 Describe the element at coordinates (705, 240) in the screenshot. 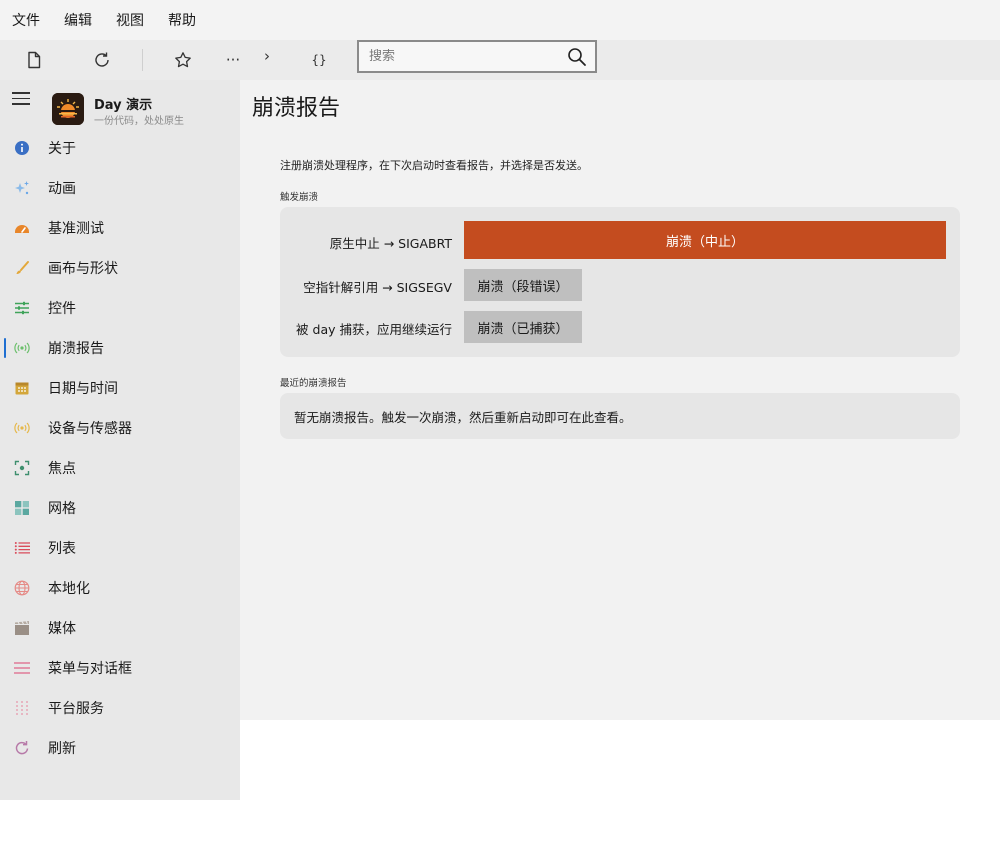

I see `crash-abort-button: 崩溃（中止）` at that location.